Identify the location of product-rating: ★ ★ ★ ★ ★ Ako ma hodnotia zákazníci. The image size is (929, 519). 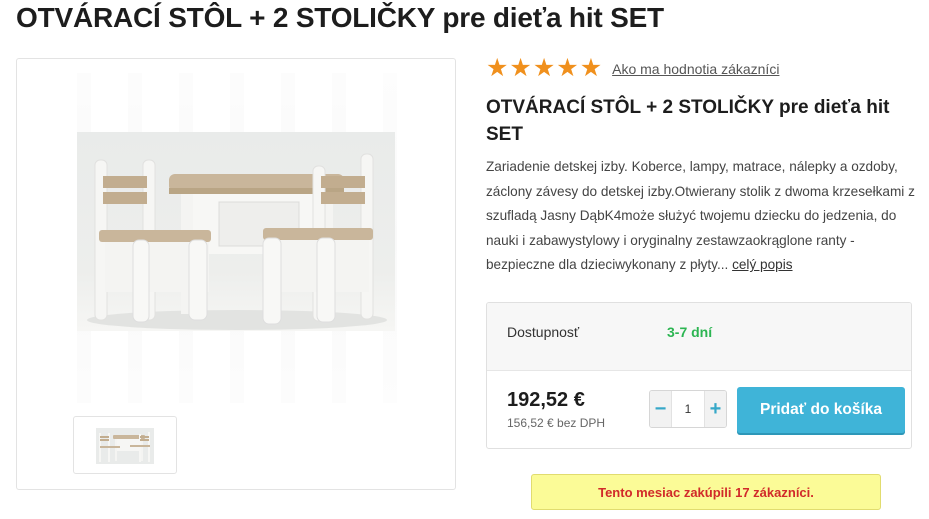
(632, 68).